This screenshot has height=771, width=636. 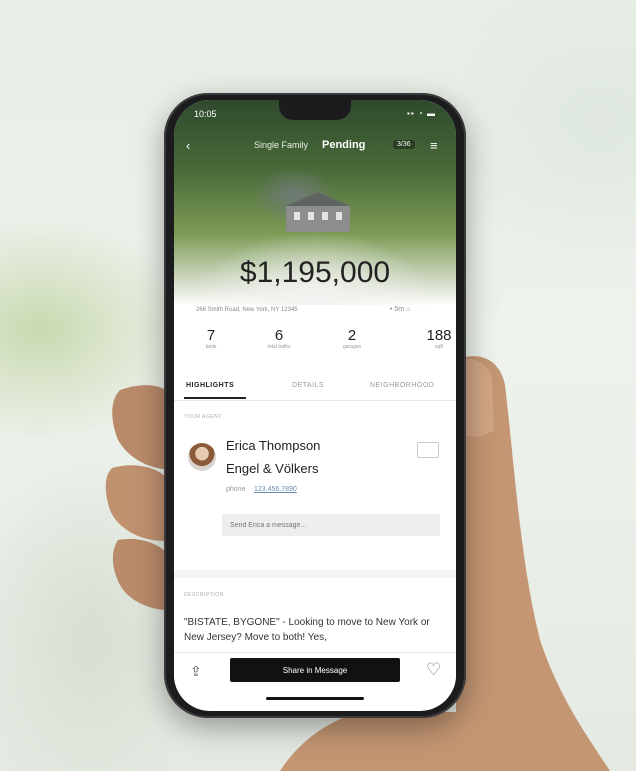 What do you see at coordinates (211, 347) in the screenshot?
I see `stat-label: beds` at bounding box center [211, 347].